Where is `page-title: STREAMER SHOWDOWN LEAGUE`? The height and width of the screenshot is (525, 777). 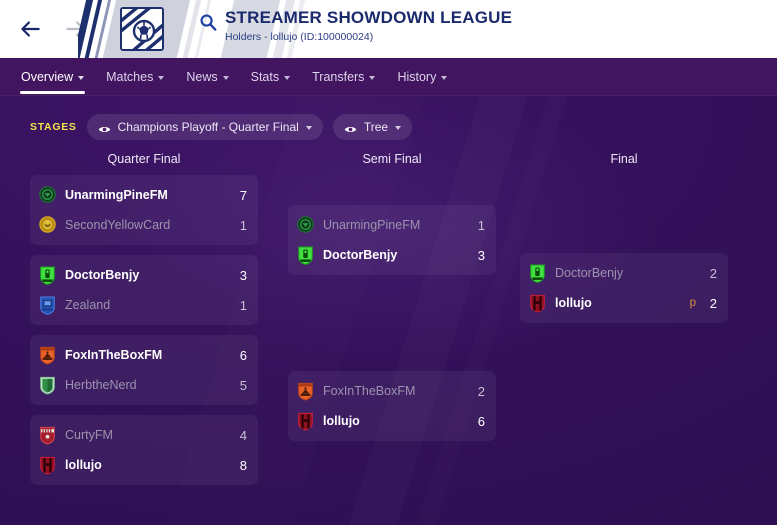
page-title: STREAMER SHOWDOWN LEAGUE is located at coordinates (369, 17).